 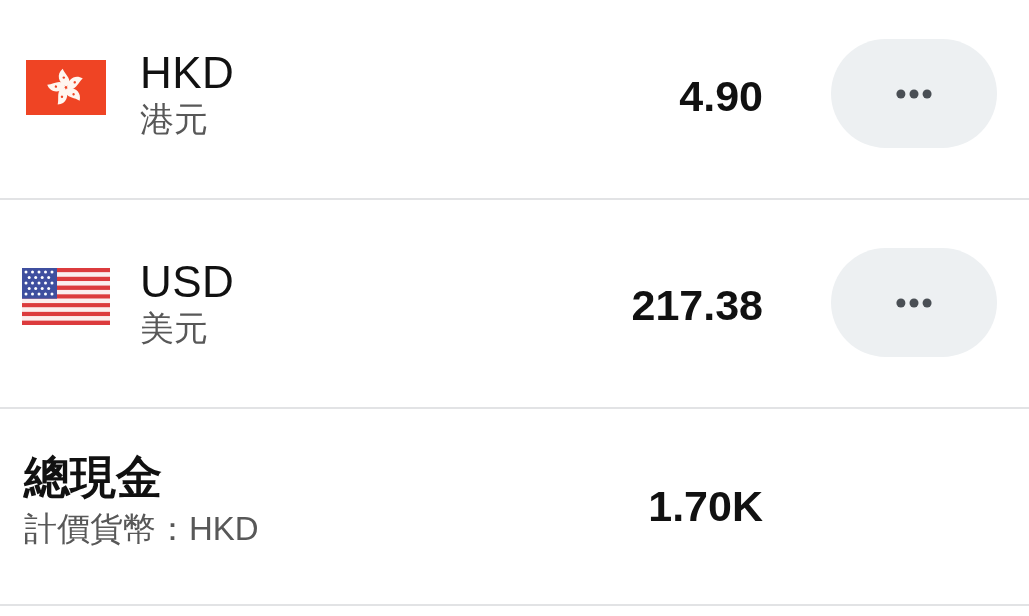 What do you see at coordinates (705, 506) in the screenshot?
I see `total-amount: 1.70K` at bounding box center [705, 506].